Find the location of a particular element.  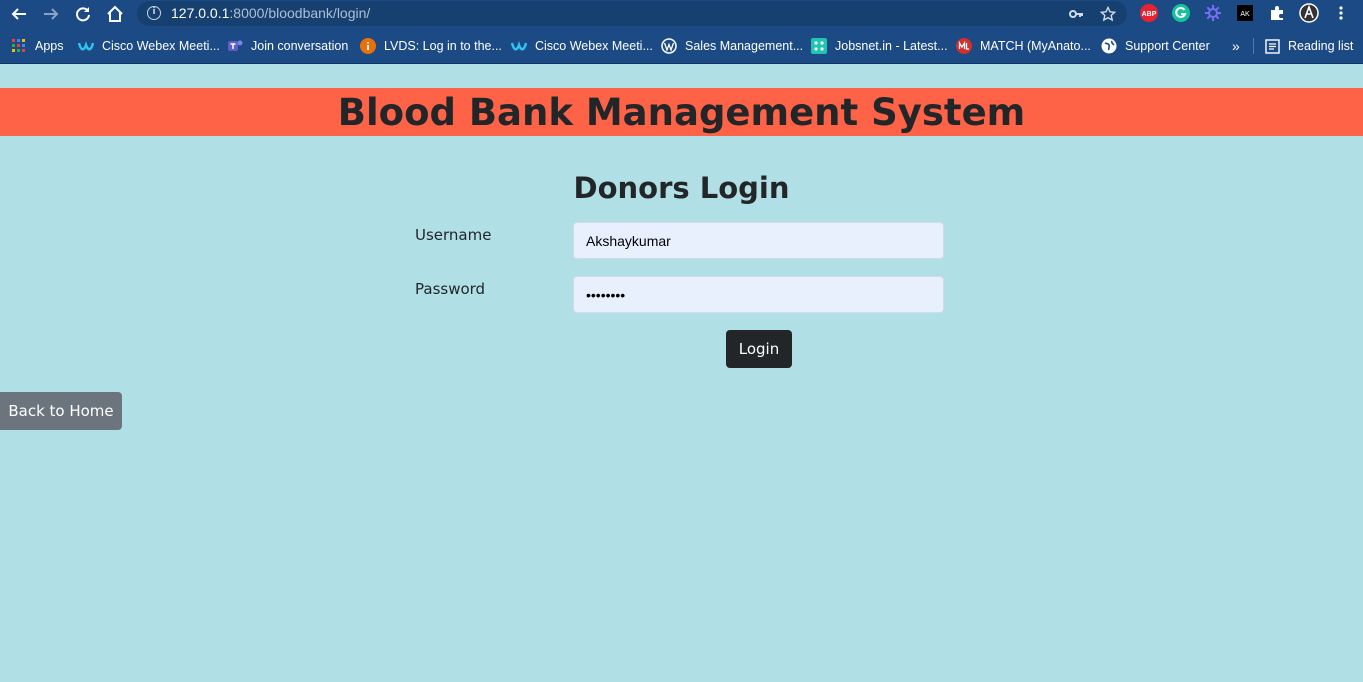

password-input is located at coordinates (758, 294).